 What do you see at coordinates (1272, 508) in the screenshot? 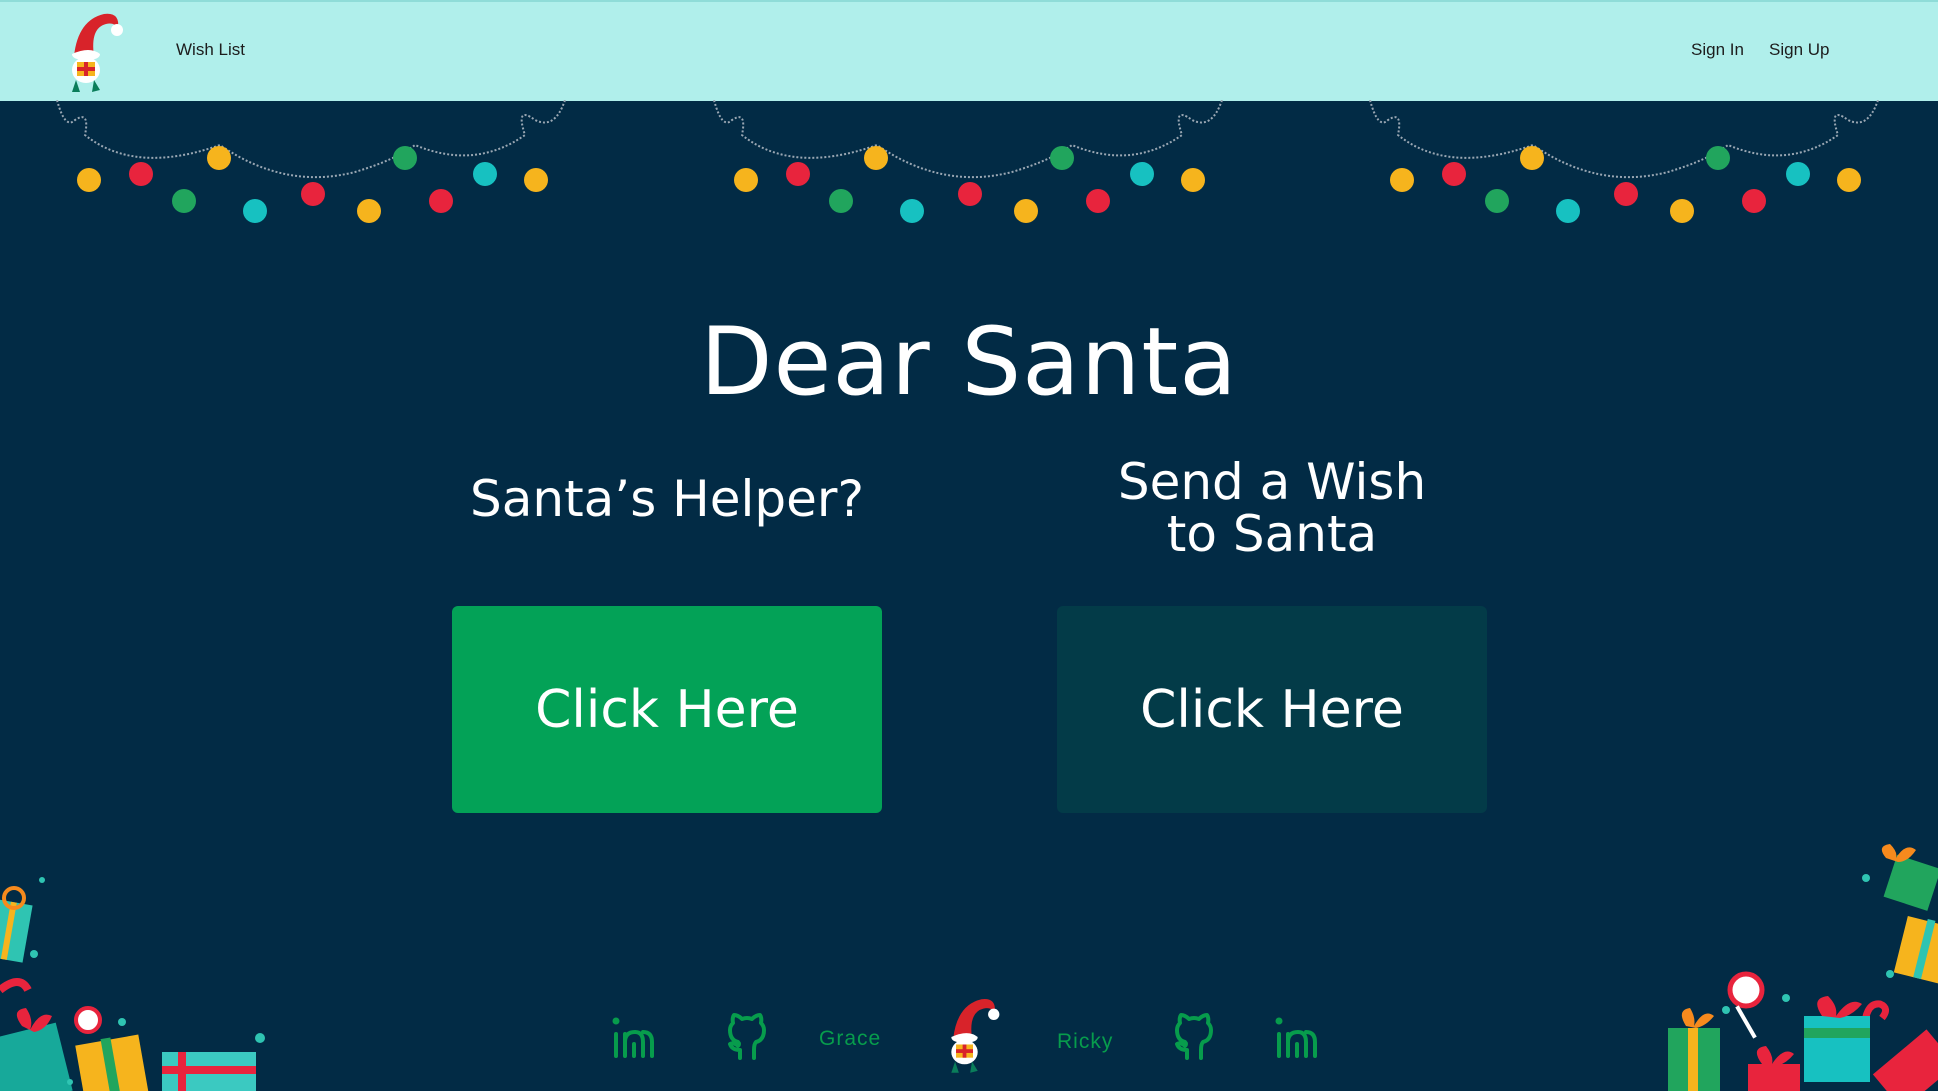
I see `send-wish-heading: Send a Wish to Santa` at bounding box center [1272, 508].